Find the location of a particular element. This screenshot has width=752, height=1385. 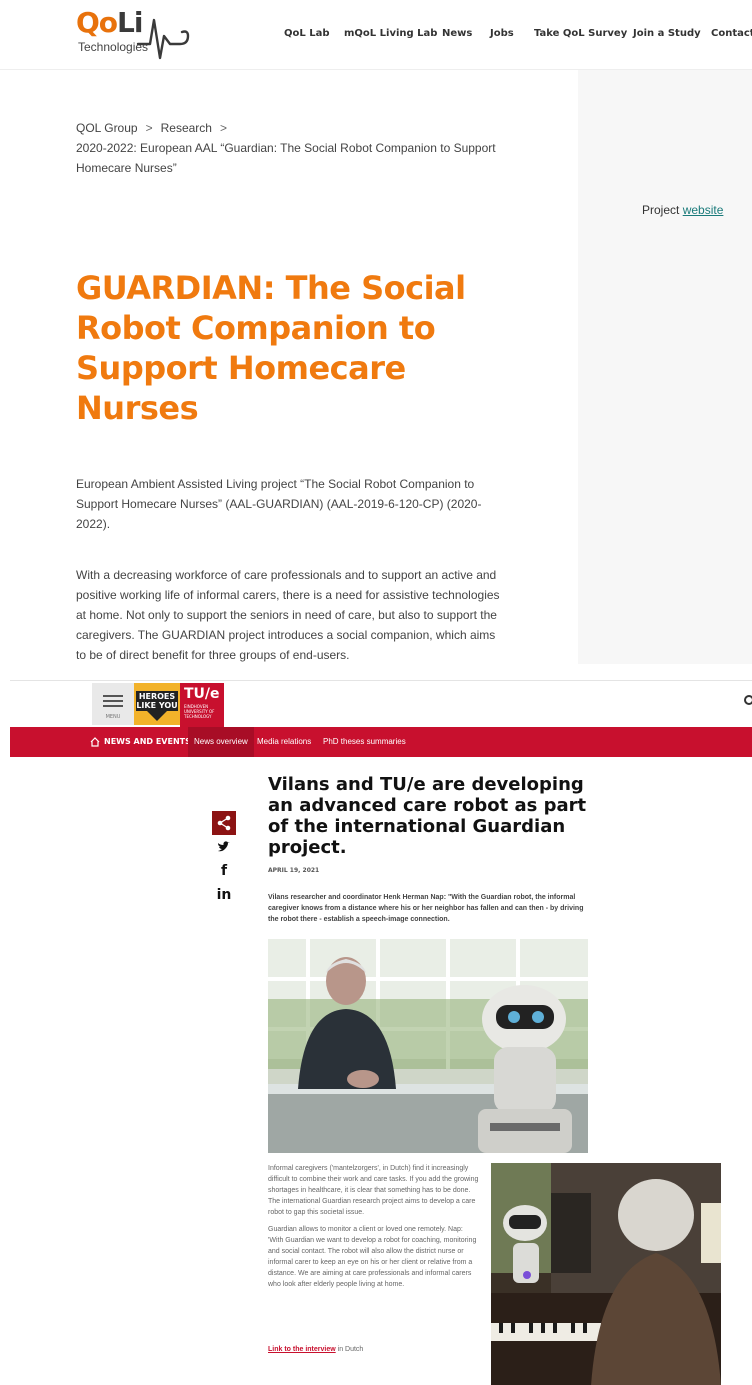

tue-logo-subtitle: EINDHOVEN UNIVERSITY OF TECHNOLOGY is located at coordinates (199, 711).